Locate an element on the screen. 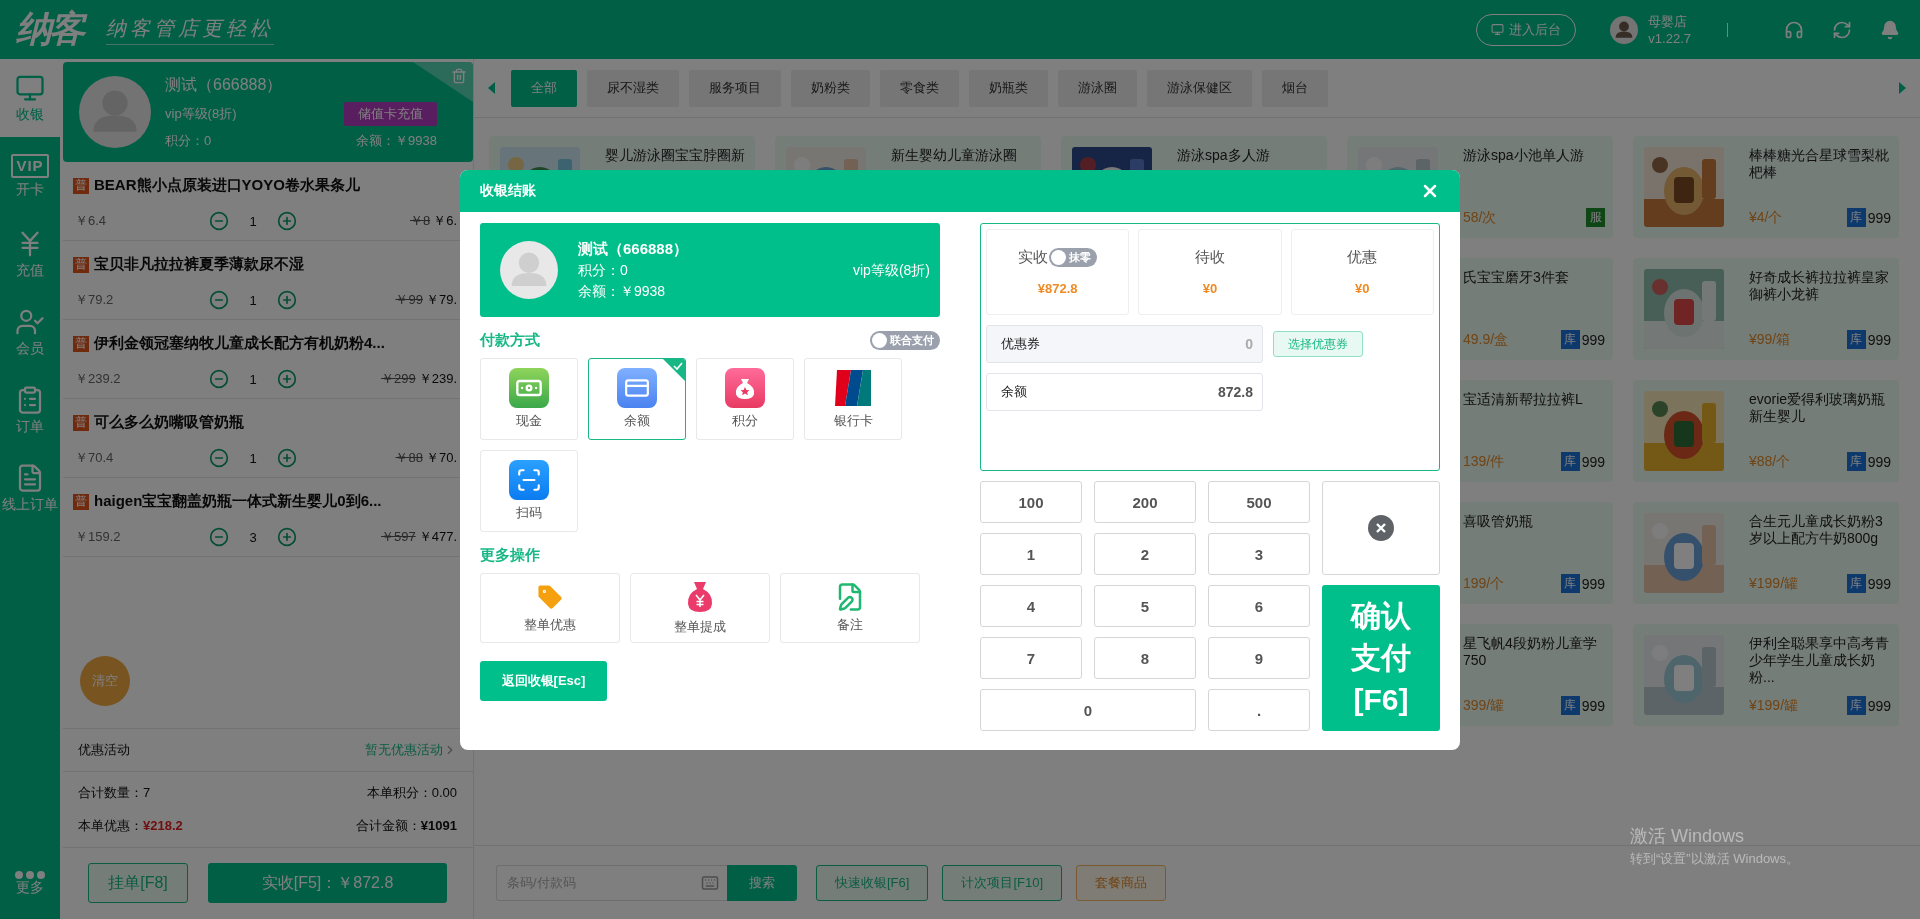  payment-method: 积分 is located at coordinates (745, 399).